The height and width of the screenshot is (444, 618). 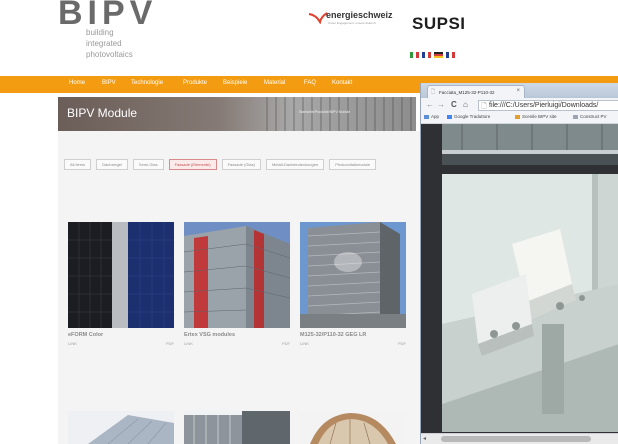 What do you see at coordinates (454, 104) in the screenshot?
I see `reload-button: C` at bounding box center [454, 104].